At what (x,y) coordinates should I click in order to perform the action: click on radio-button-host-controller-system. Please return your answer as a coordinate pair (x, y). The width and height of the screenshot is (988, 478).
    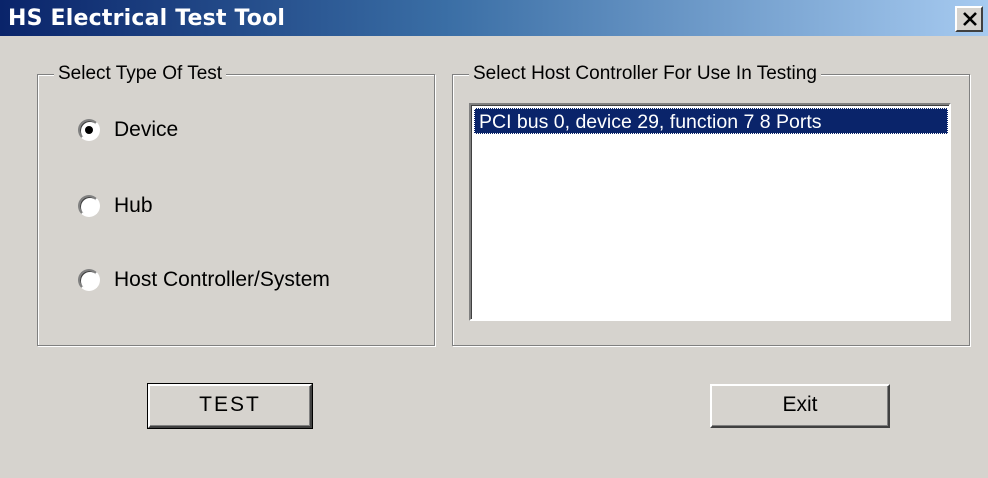
    Looking at the image, I should click on (89, 280).